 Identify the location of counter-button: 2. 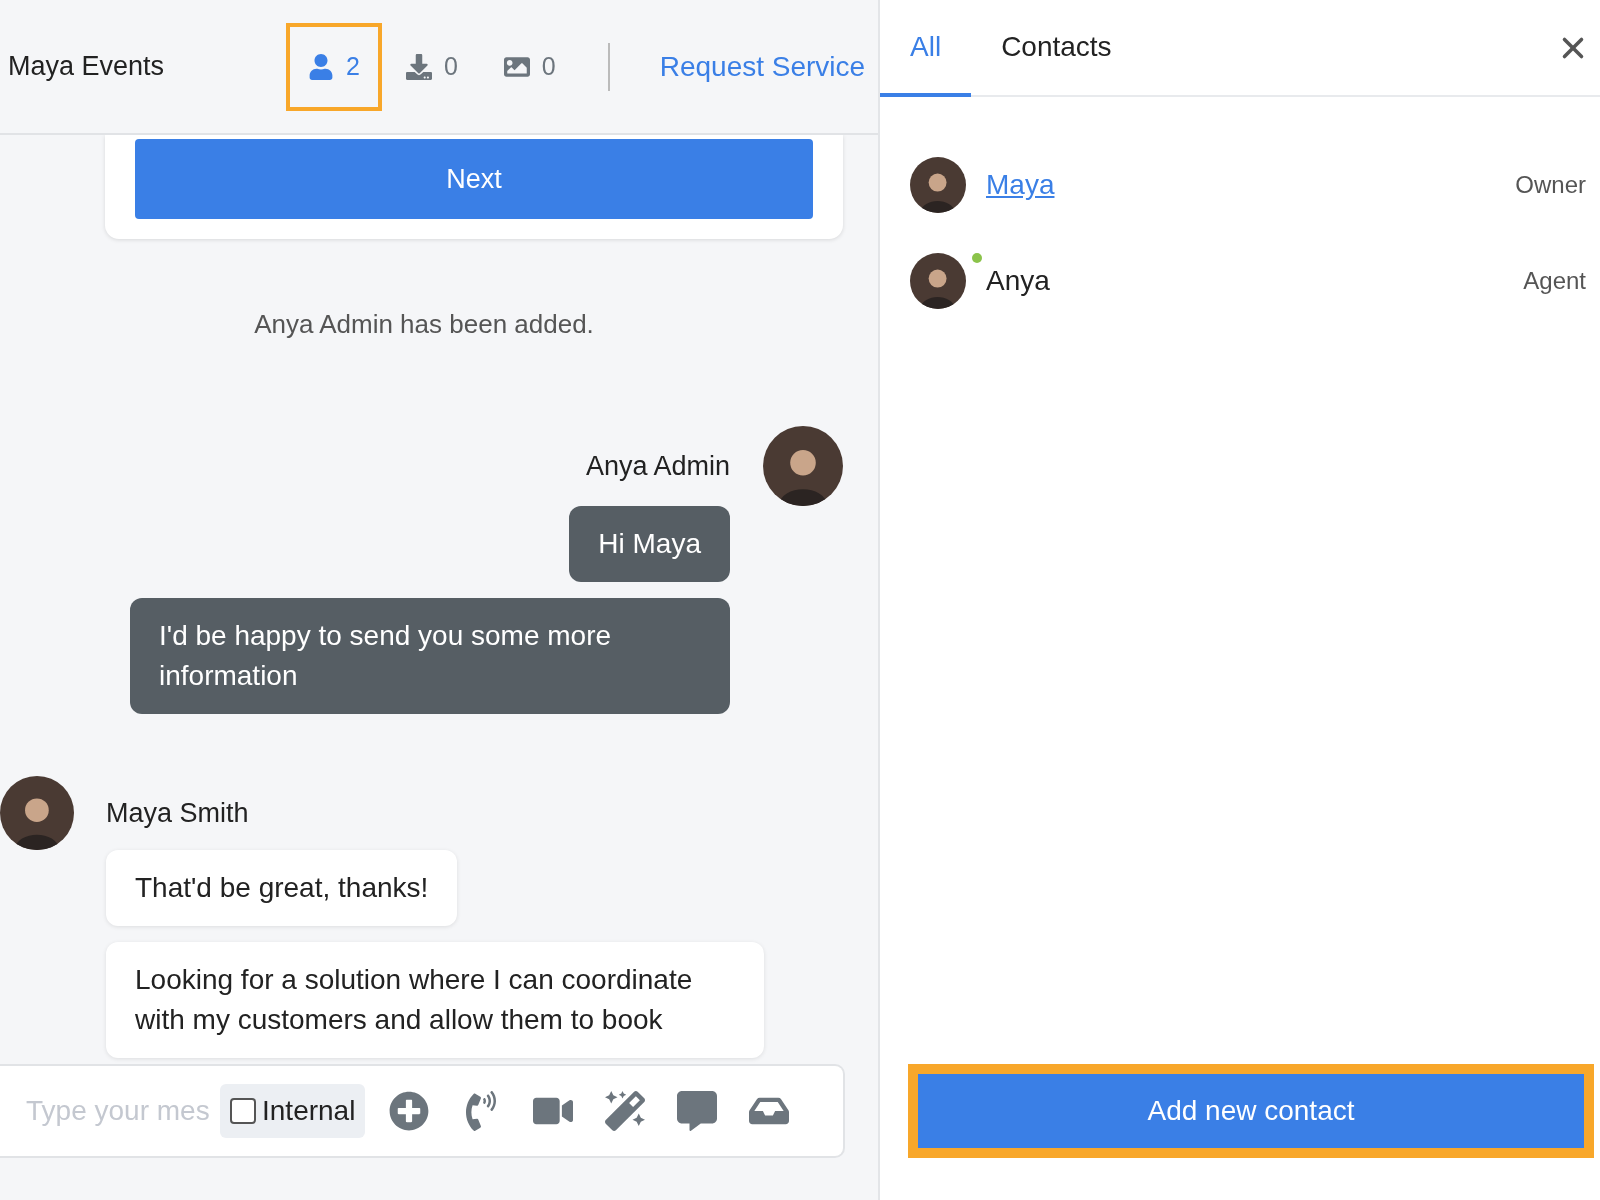
(334, 66).